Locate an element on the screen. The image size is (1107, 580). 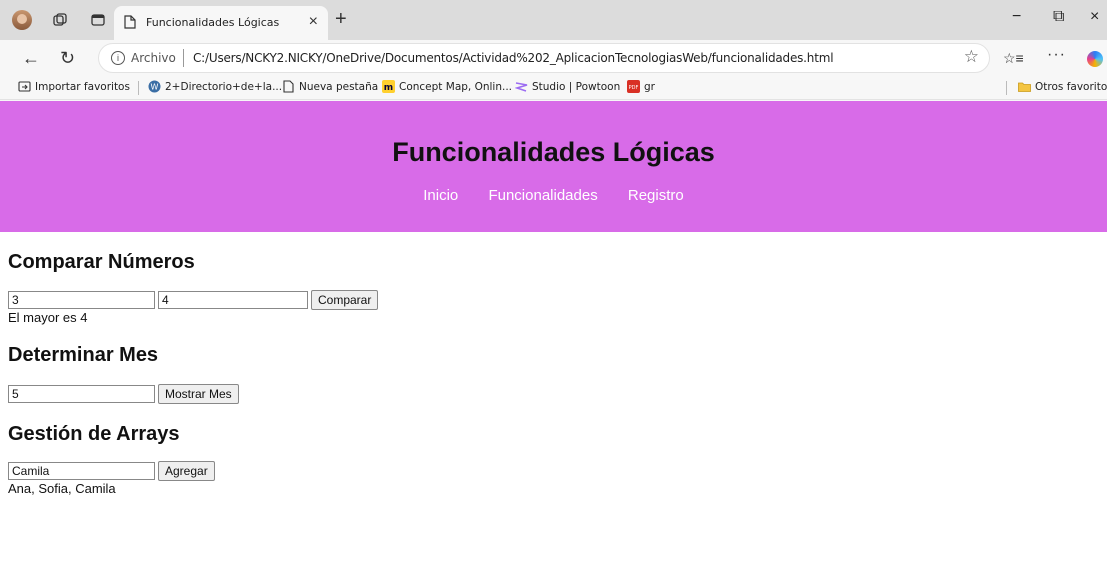
nav-link-registro: Registro is located at coordinates (656, 195).